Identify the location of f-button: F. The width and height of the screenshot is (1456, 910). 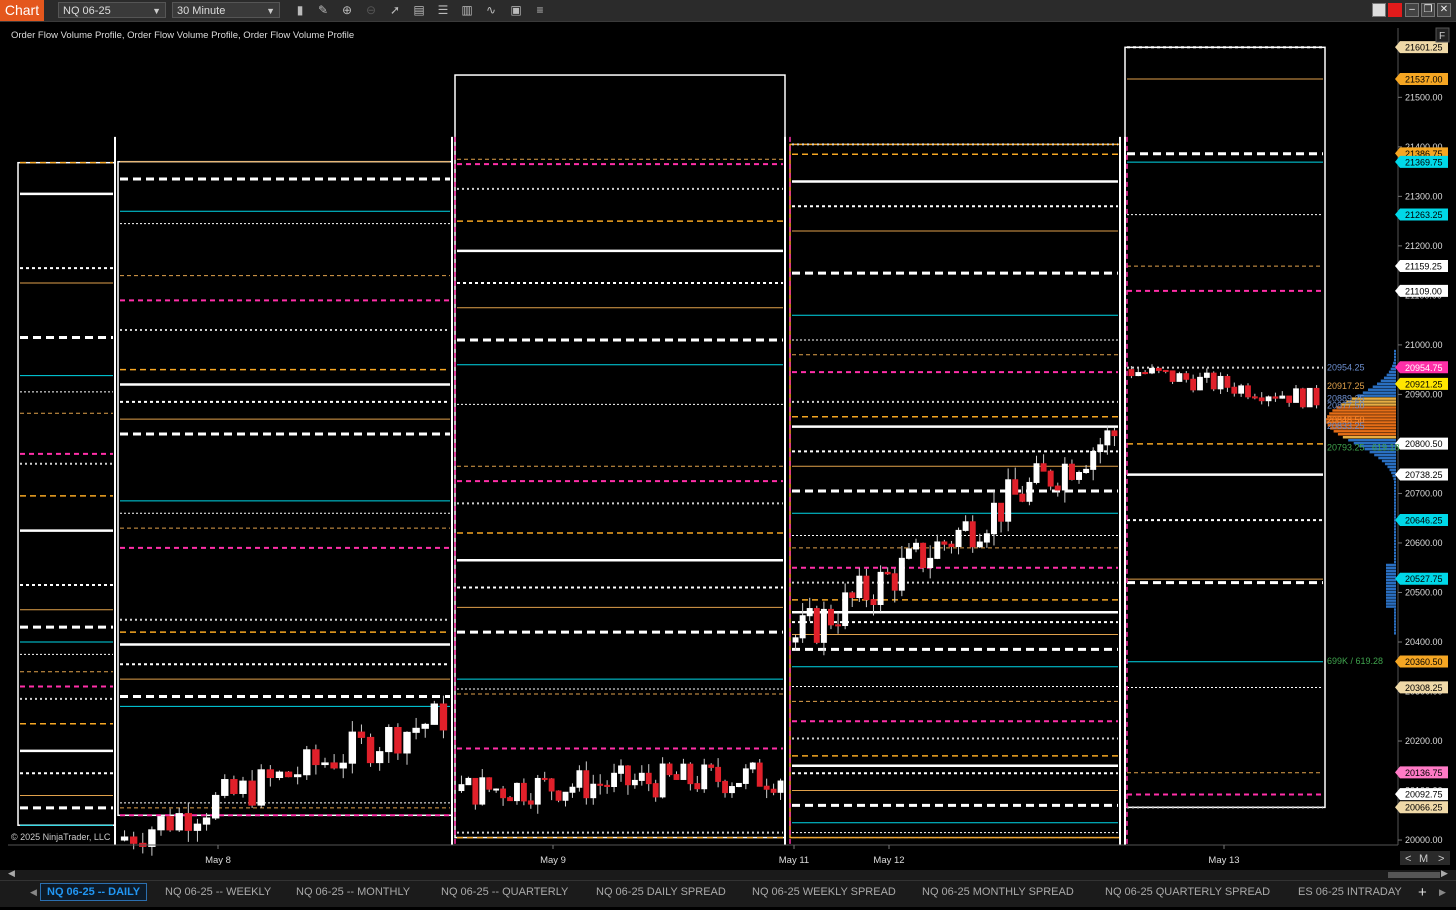
(1442, 35).